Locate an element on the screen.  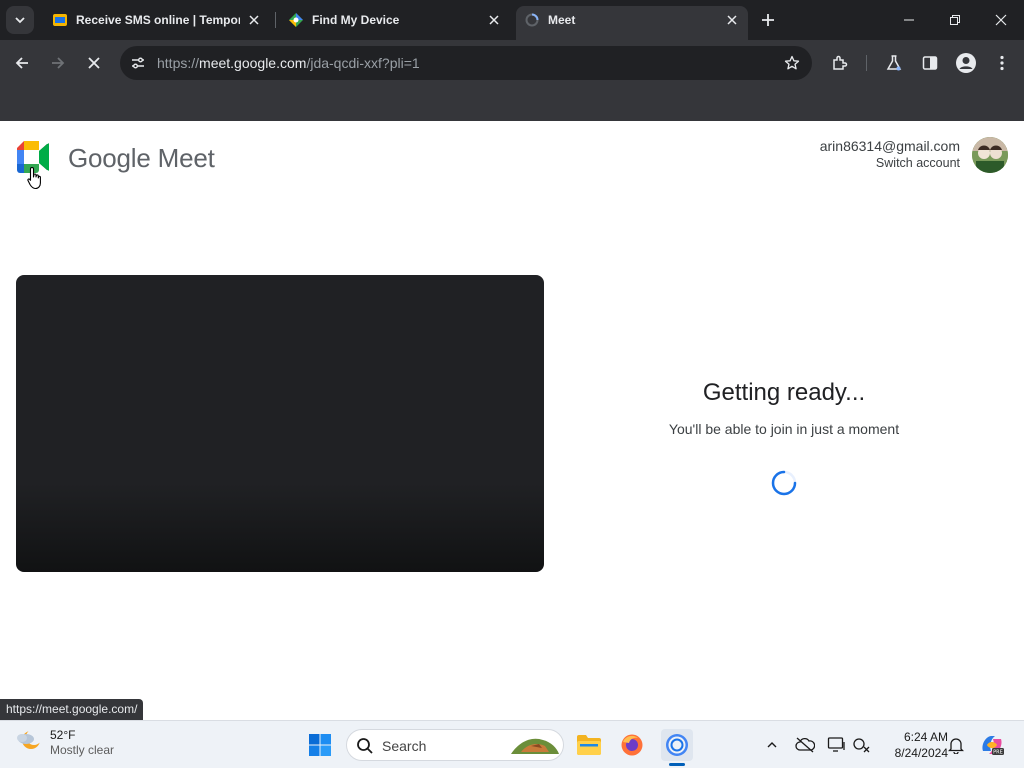
active-app-indicator is located at coordinates (677, 764).